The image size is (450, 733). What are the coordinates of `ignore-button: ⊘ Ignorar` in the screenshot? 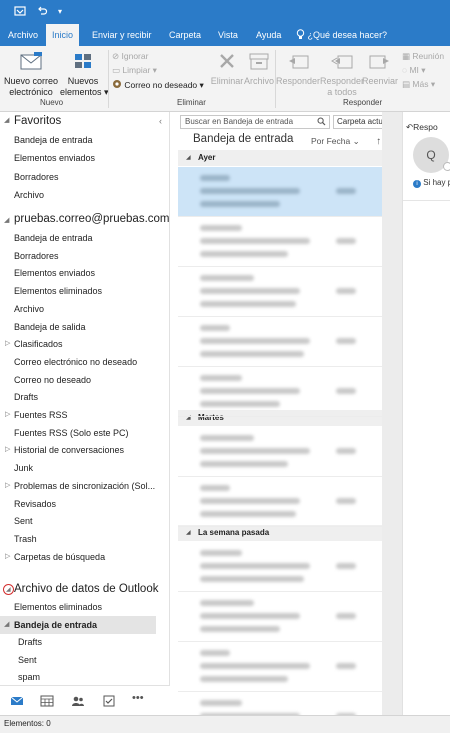 It's located at (130, 56).